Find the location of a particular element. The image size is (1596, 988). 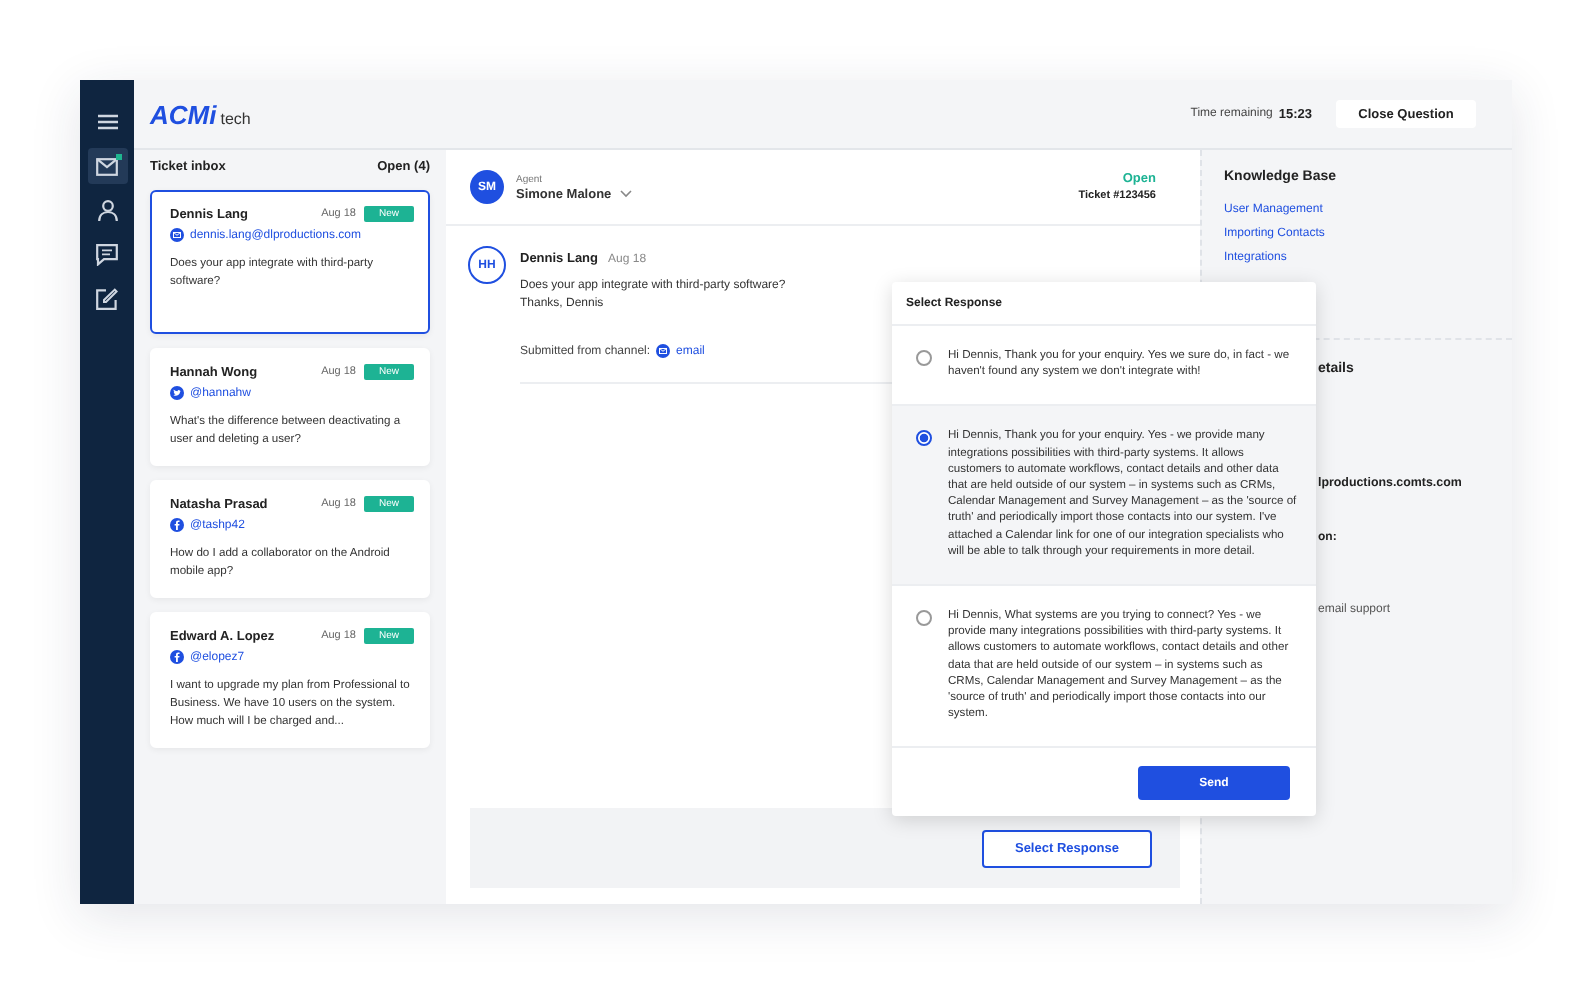

chevron-down-icon is located at coordinates (625, 194).